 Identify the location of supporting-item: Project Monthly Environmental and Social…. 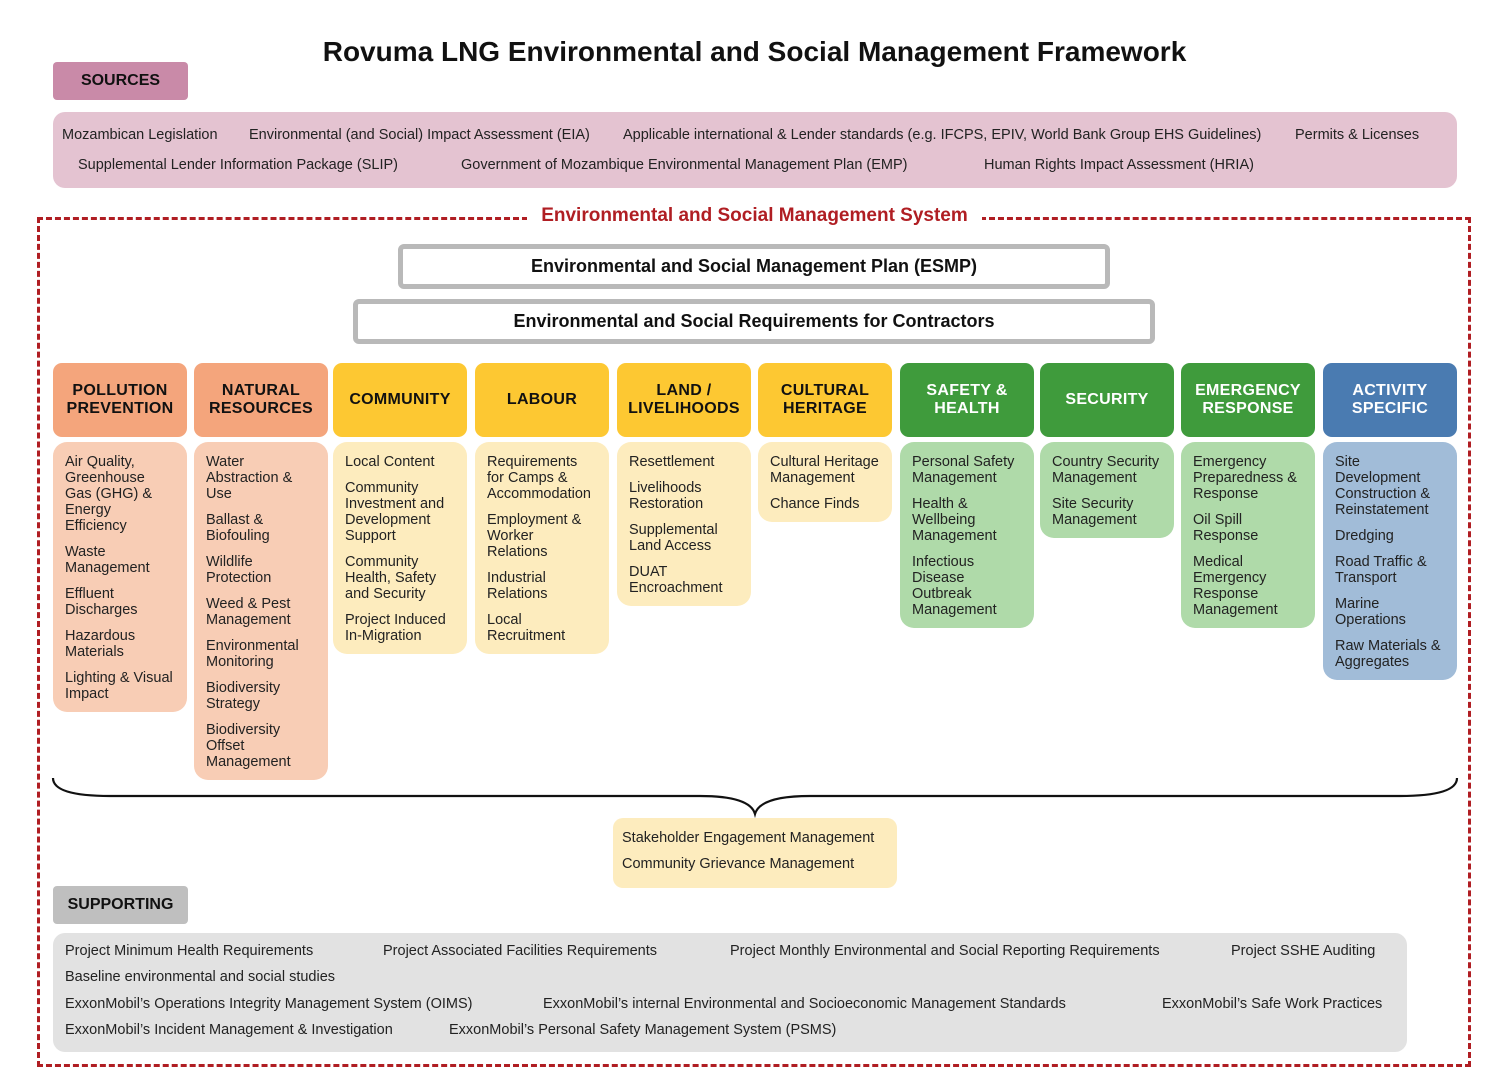
(945, 951).